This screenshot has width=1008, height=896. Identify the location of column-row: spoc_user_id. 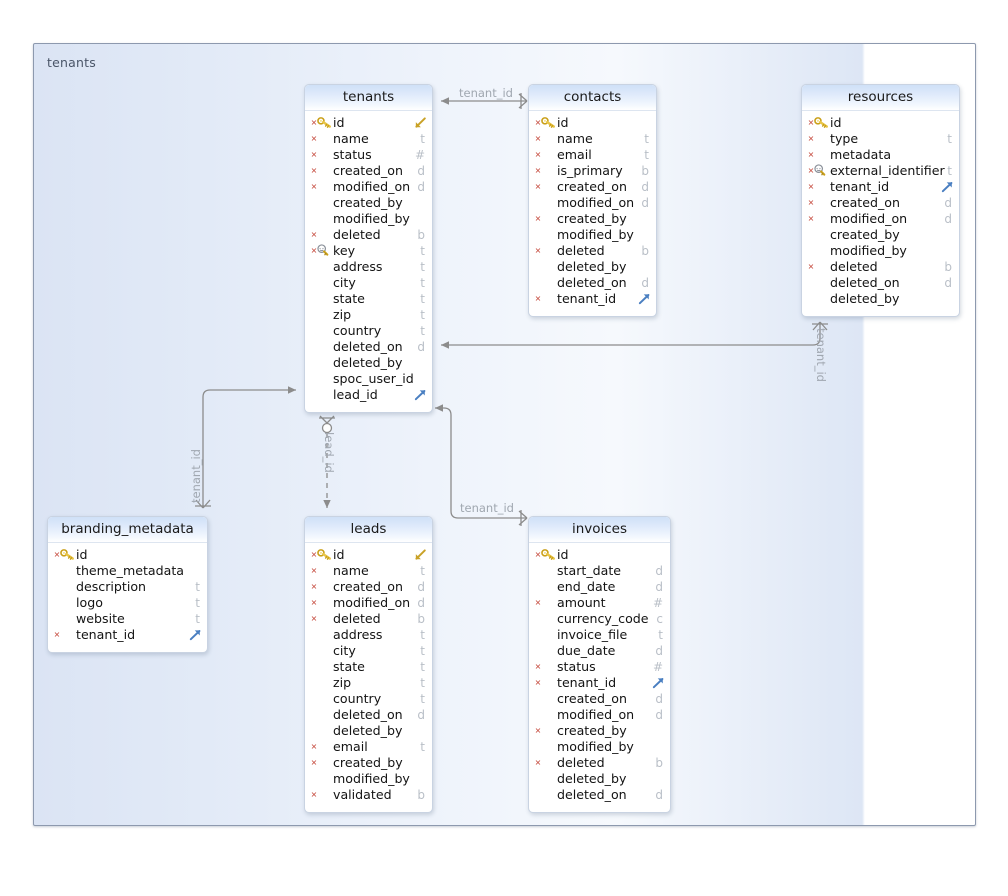
(368, 379).